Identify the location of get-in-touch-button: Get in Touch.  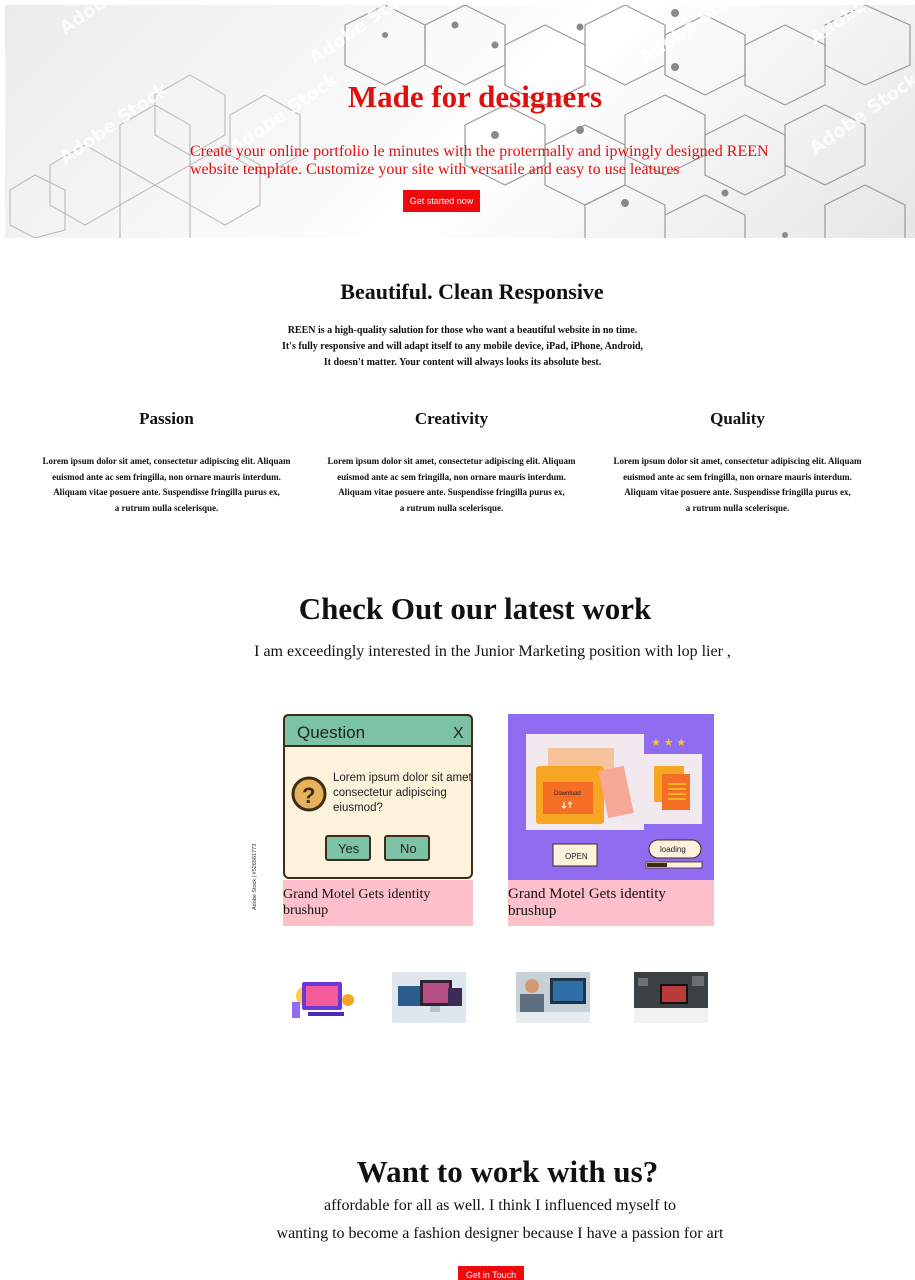
(491, 1273).